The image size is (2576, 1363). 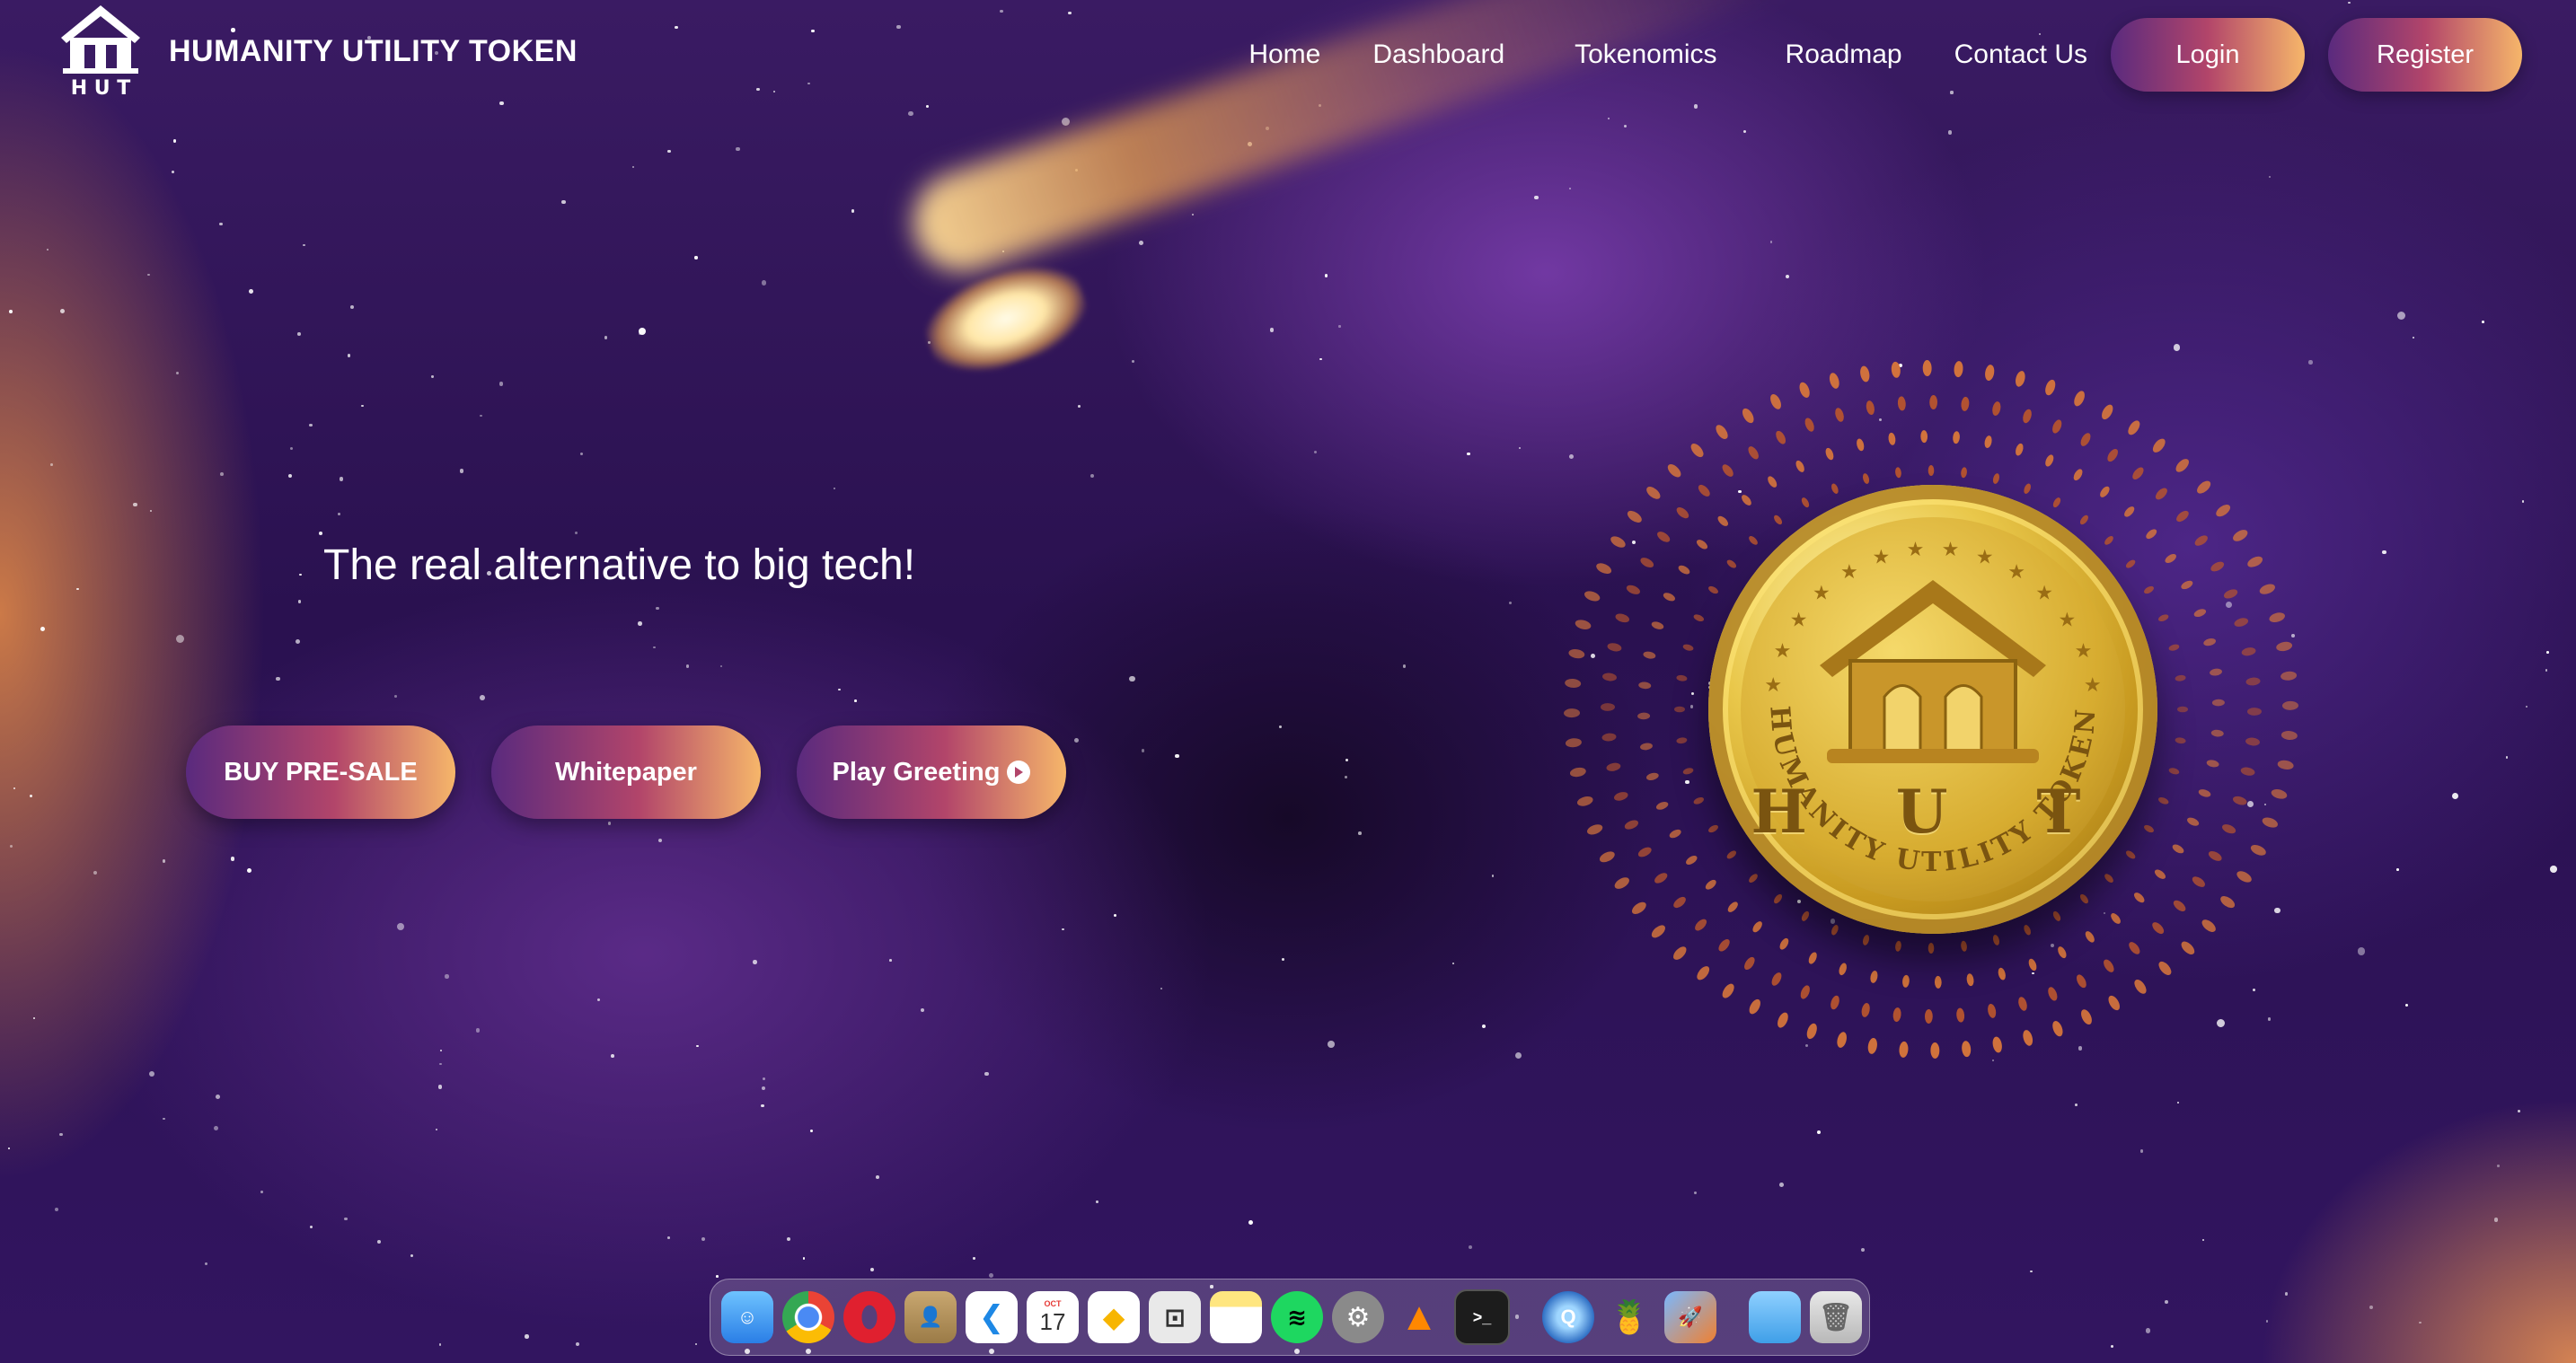 What do you see at coordinates (1568, 1317) in the screenshot?
I see `quicktime-icon: Q` at bounding box center [1568, 1317].